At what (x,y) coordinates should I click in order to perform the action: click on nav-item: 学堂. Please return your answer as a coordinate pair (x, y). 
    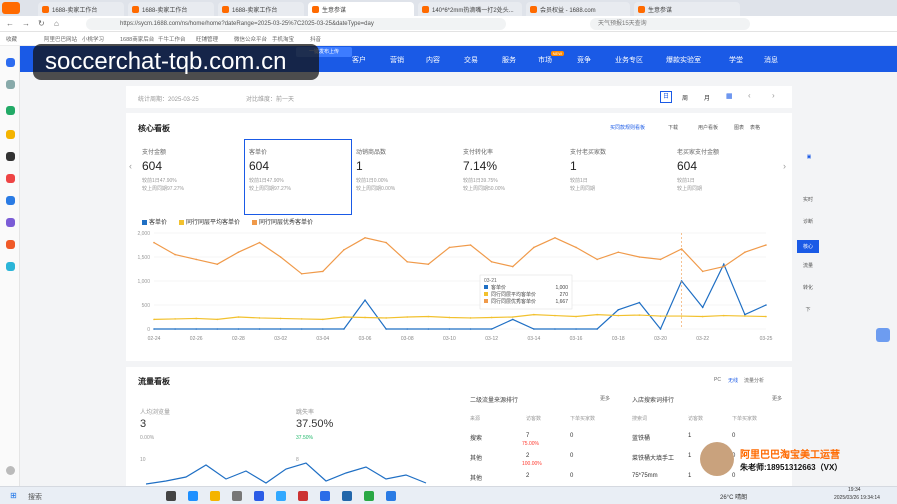
    Looking at the image, I should click on (736, 60).